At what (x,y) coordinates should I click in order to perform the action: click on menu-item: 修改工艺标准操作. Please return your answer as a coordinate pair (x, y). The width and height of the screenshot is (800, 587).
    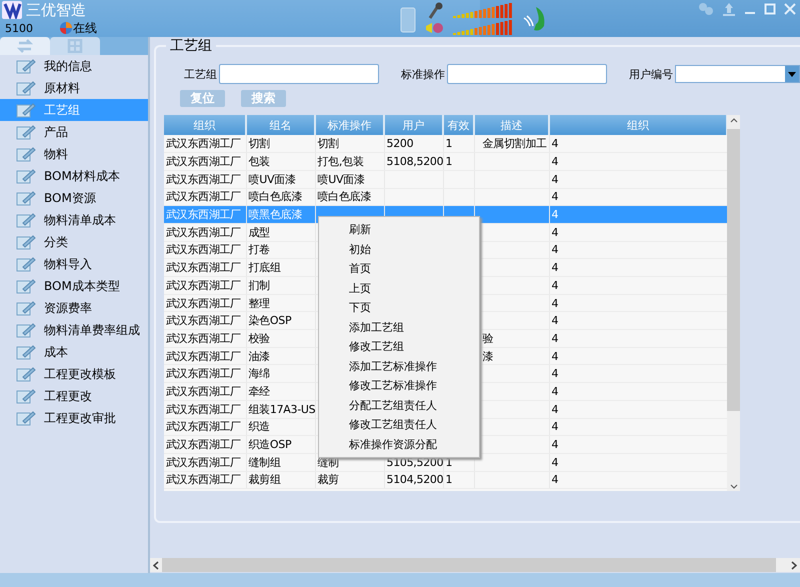
    Looking at the image, I should click on (399, 386).